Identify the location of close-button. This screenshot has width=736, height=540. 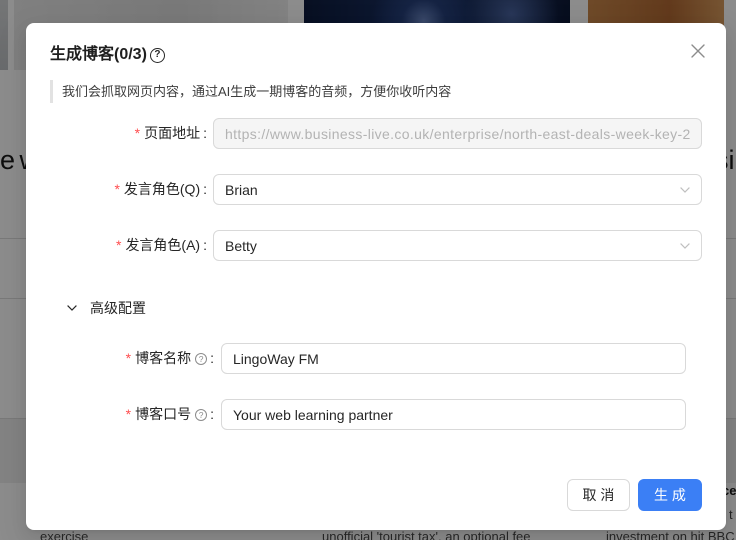
(698, 51).